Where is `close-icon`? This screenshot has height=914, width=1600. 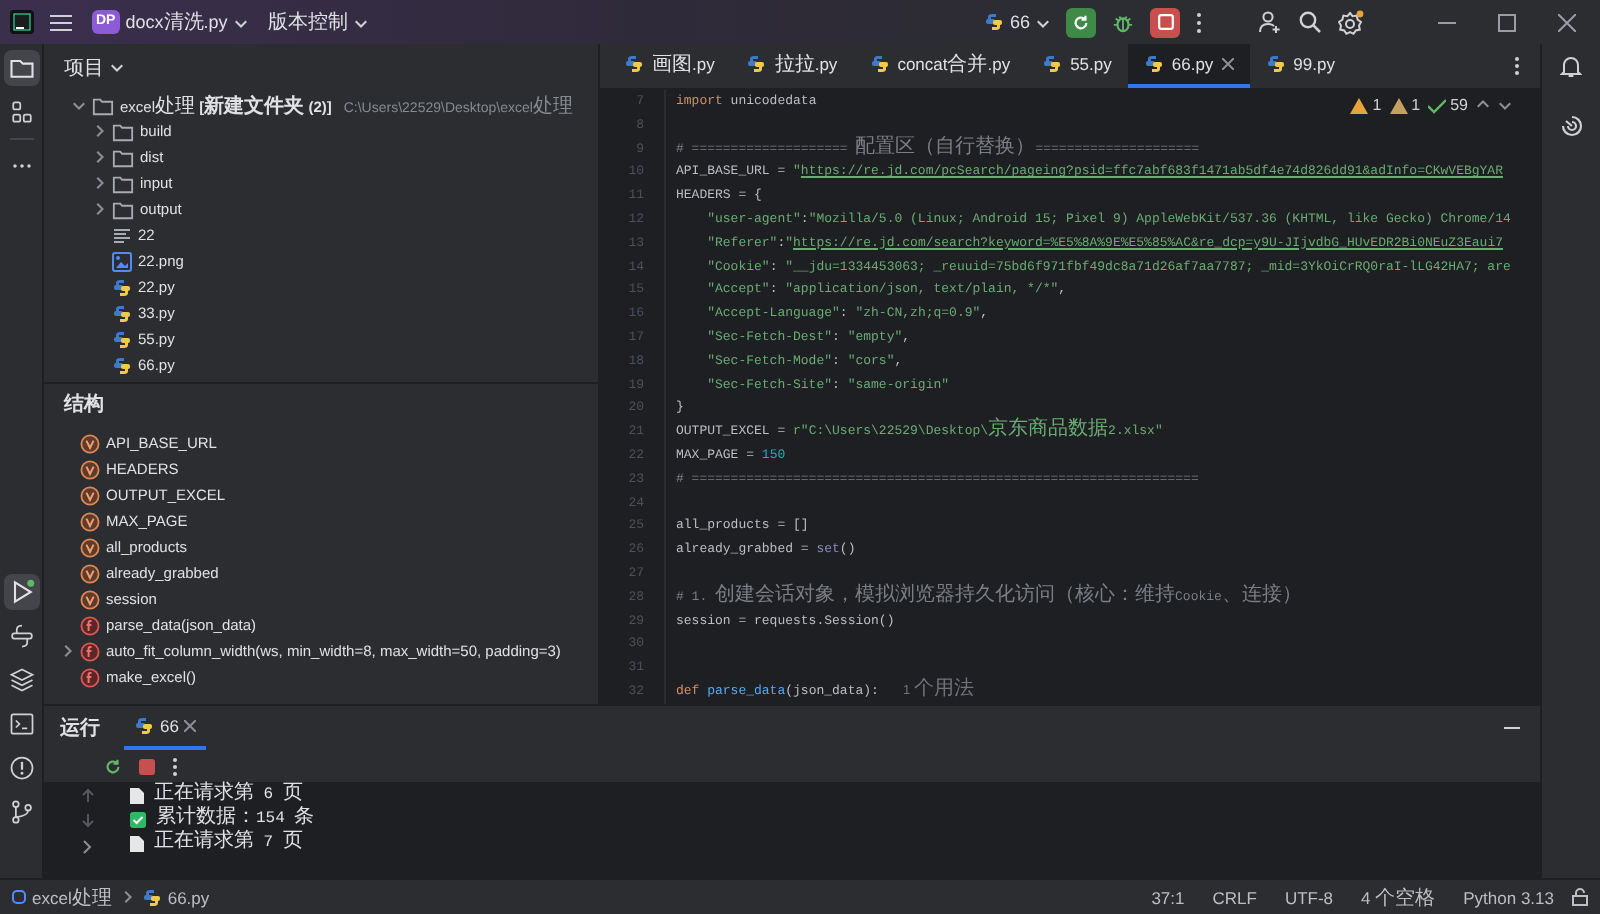
close-icon is located at coordinates (1566, 22).